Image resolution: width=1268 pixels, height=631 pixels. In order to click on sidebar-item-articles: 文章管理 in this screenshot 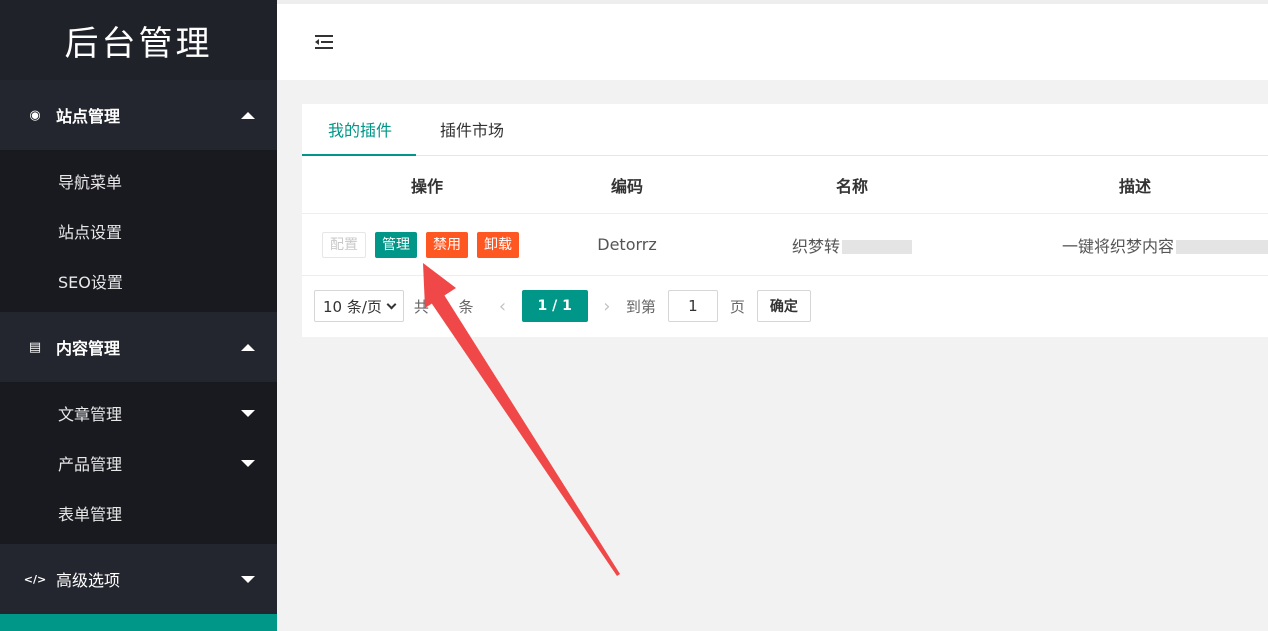, I will do `click(138, 413)`.